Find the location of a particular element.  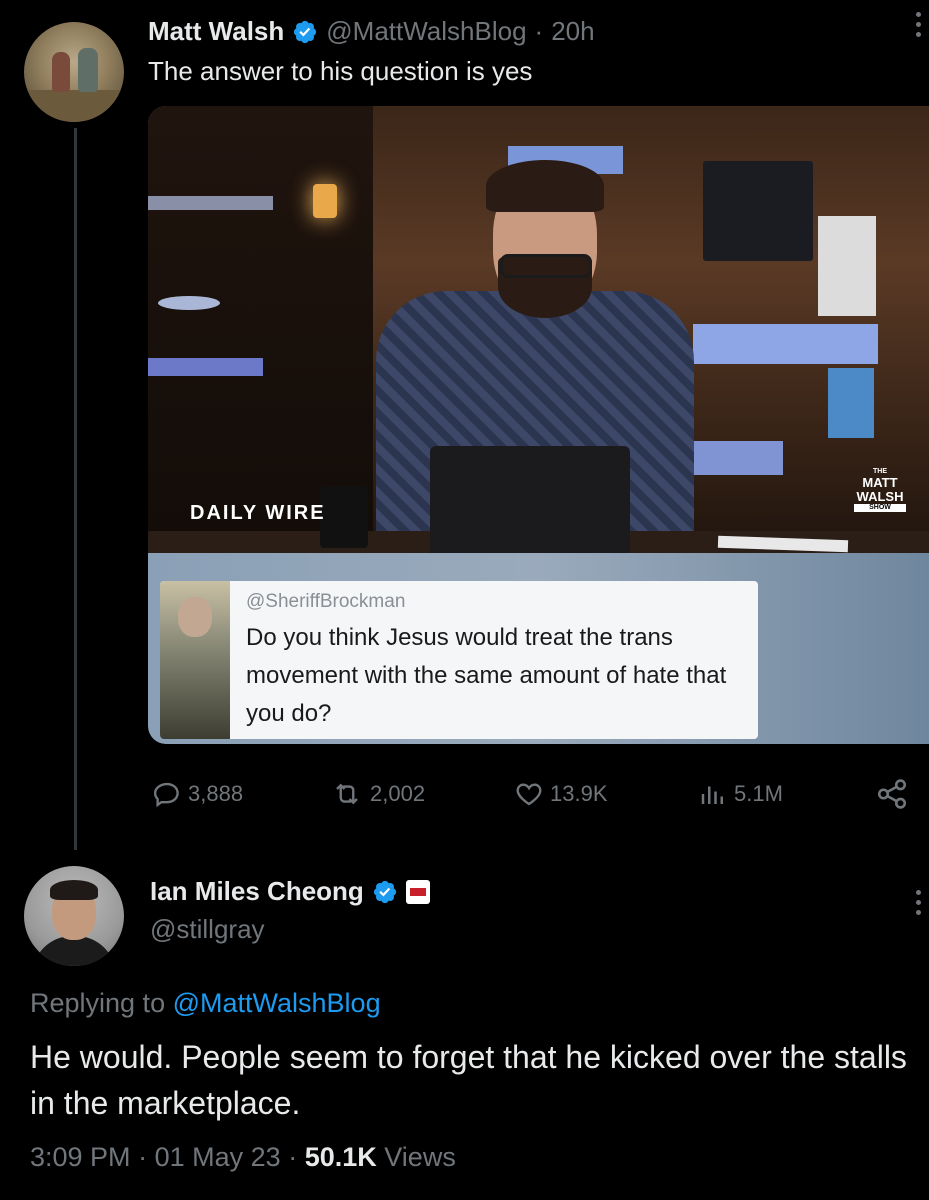

avatar-hair is located at coordinates (74, 890).